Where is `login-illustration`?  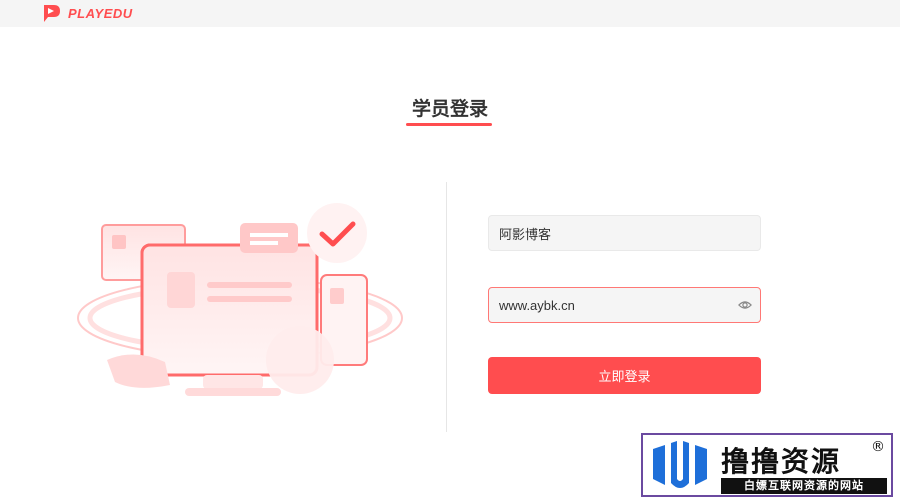 login-illustration is located at coordinates (240, 299).